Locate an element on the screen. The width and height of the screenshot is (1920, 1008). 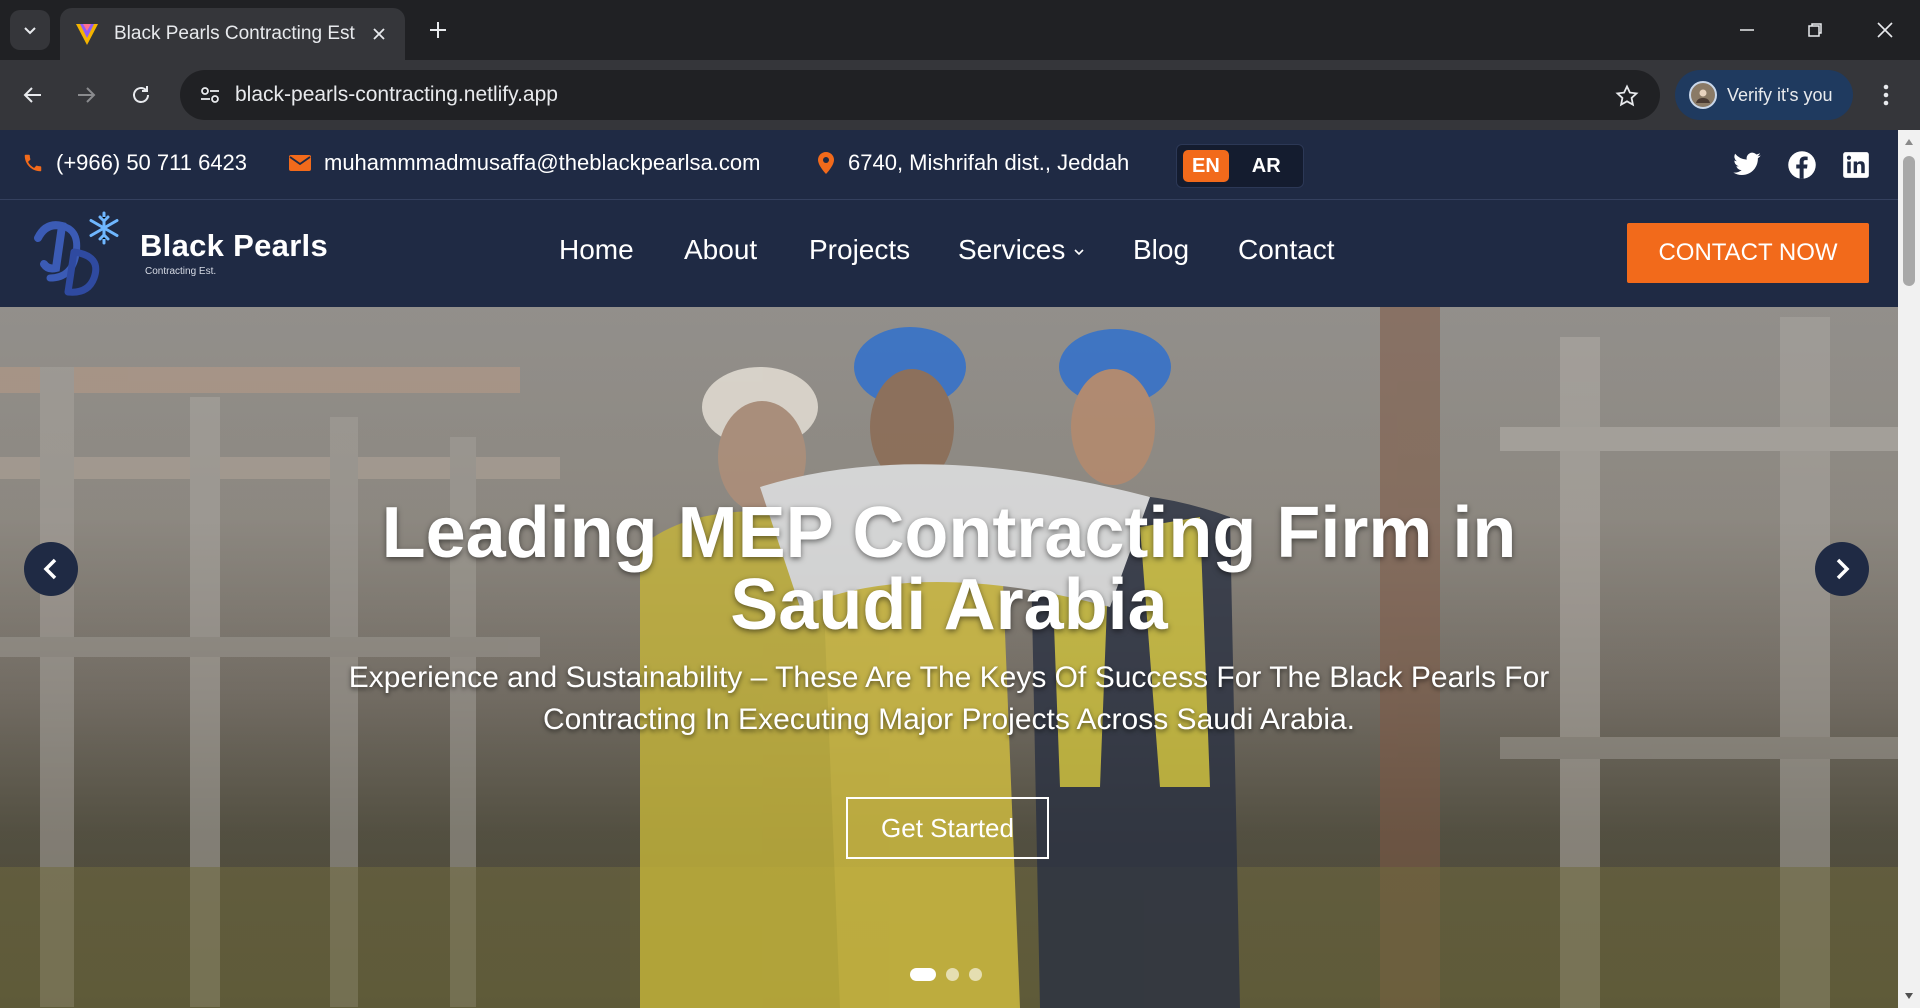
language-en-button: EN is located at coordinates (1206, 166).